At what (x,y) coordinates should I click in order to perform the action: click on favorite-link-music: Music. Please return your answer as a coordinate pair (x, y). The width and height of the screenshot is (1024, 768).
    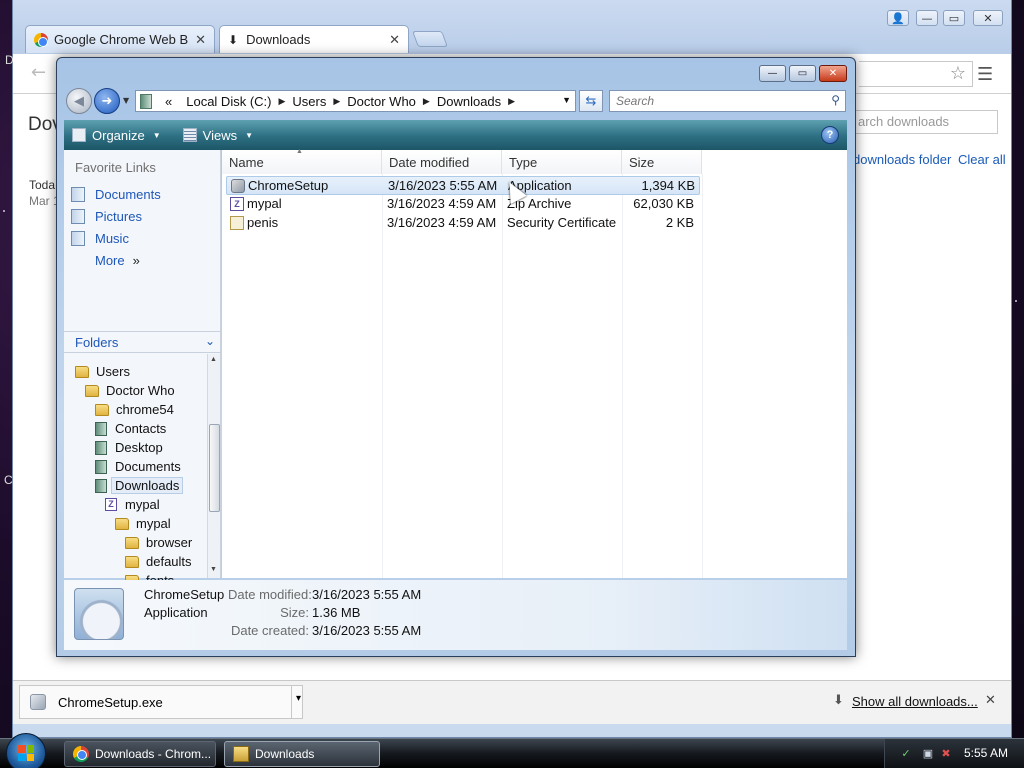
    Looking at the image, I should click on (100, 238).